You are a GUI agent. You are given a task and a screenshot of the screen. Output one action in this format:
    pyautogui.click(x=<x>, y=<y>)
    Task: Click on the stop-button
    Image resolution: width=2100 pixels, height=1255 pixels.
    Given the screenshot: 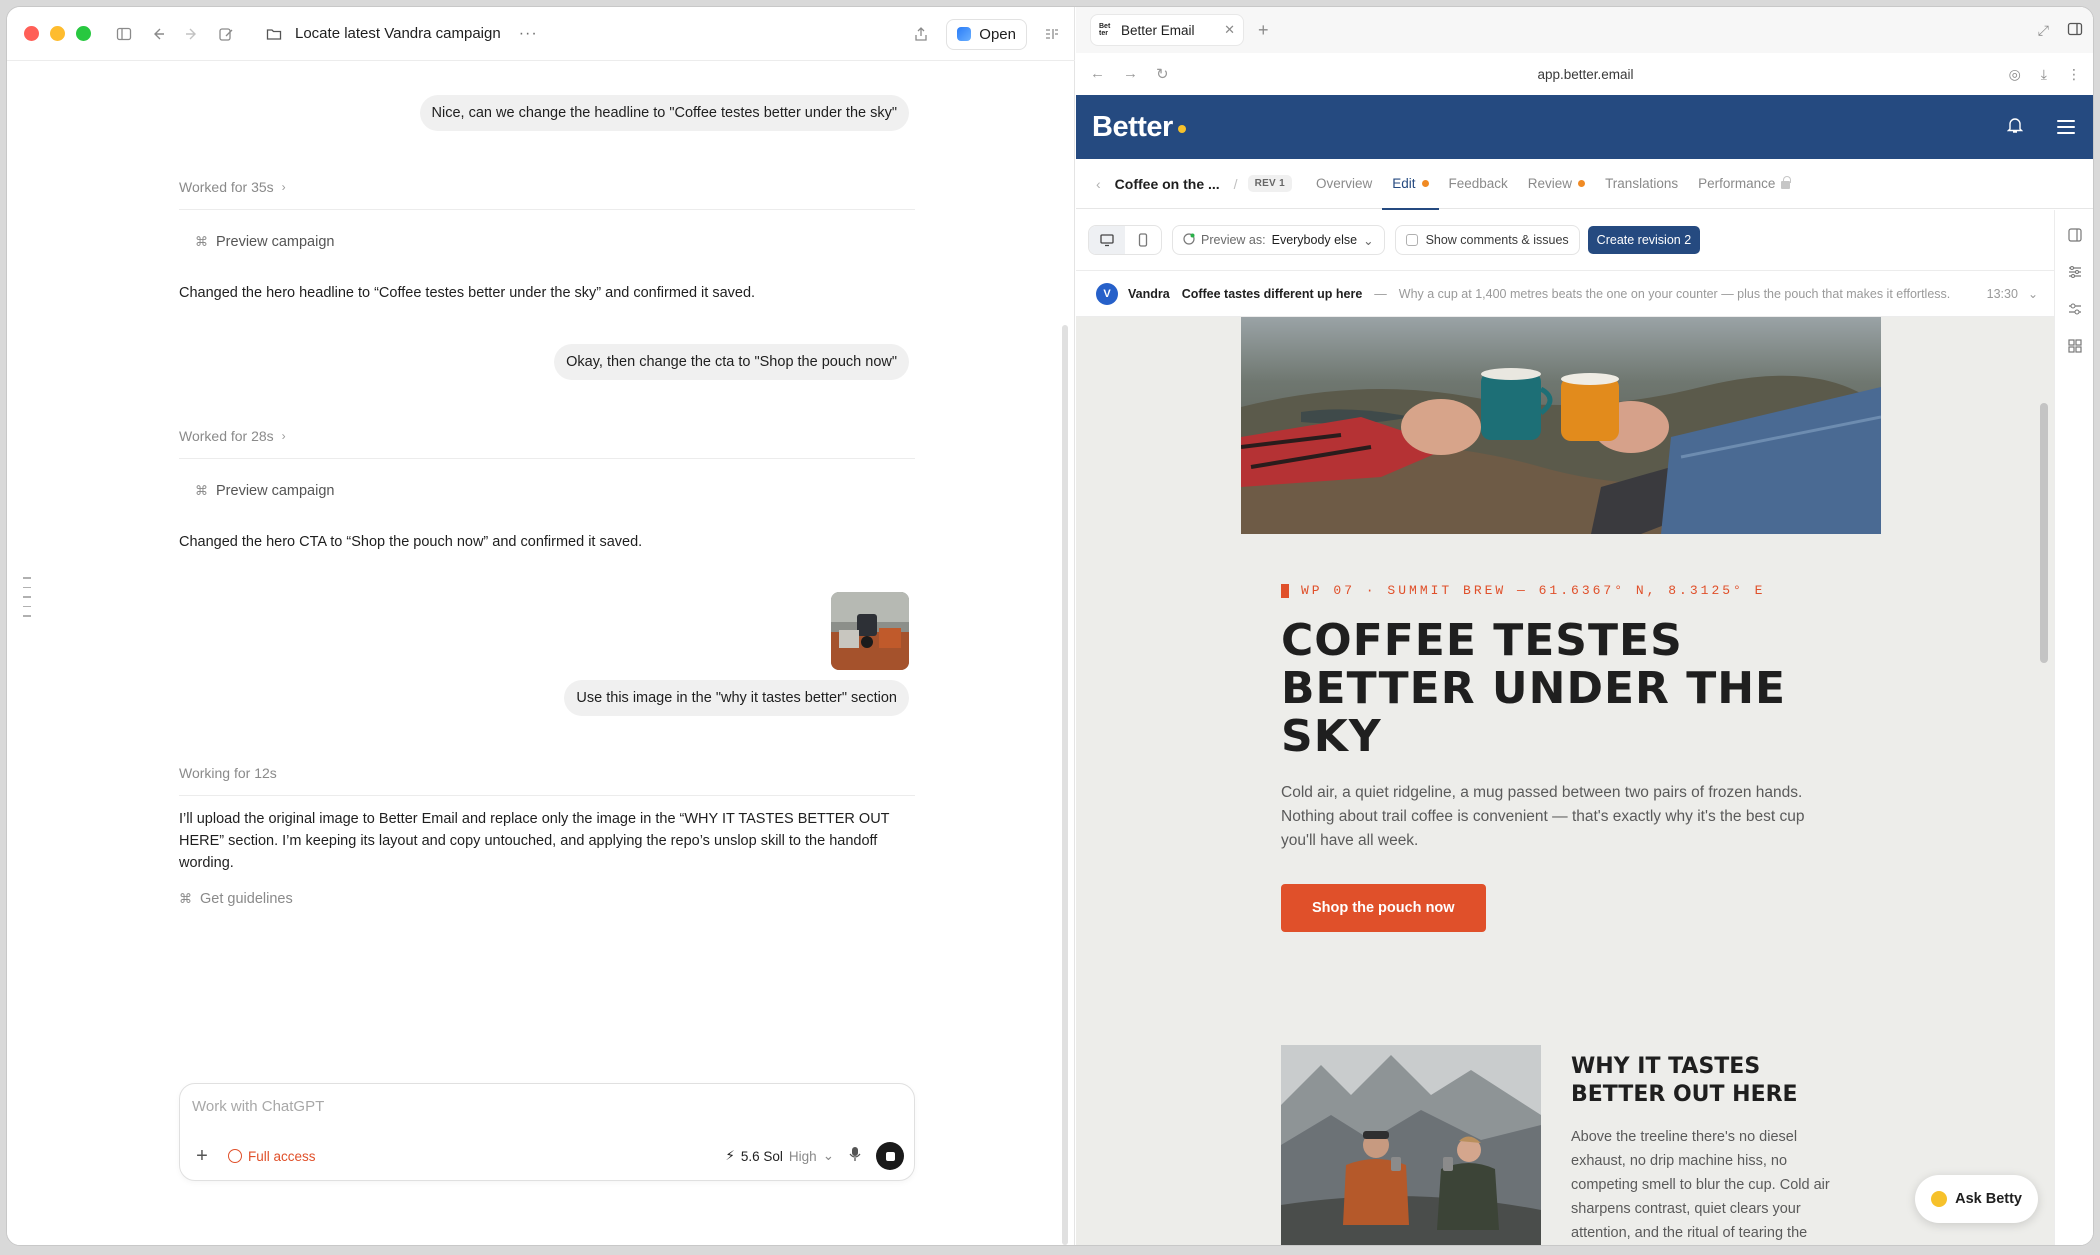 What is the action you would take?
    pyautogui.click(x=890, y=1156)
    